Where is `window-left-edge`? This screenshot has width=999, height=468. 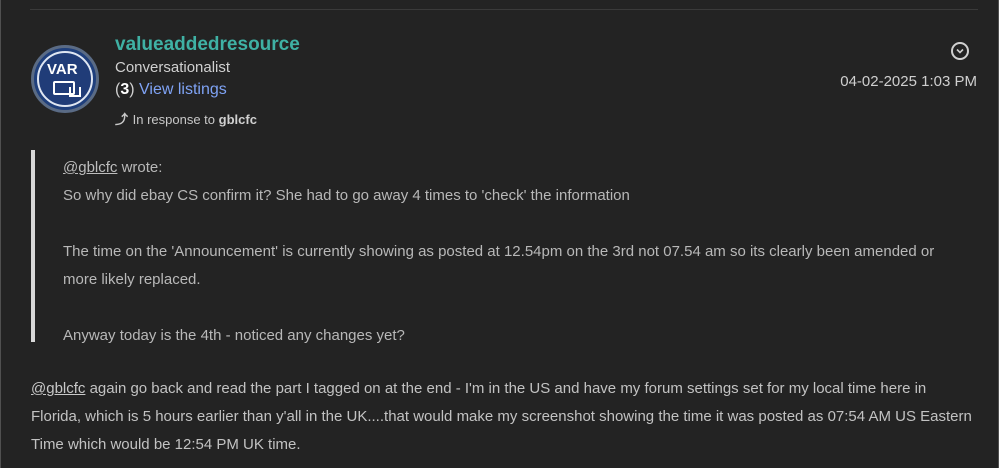
window-left-edge is located at coordinates (0, 234).